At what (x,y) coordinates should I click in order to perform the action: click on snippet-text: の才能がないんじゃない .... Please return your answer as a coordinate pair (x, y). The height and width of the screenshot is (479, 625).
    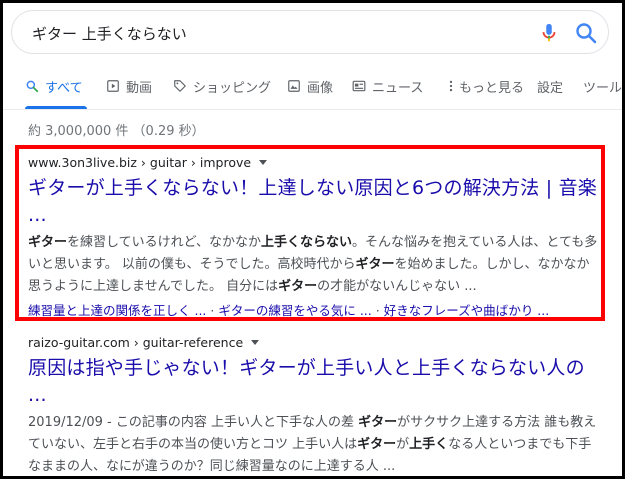
    Looking at the image, I should click on (397, 286).